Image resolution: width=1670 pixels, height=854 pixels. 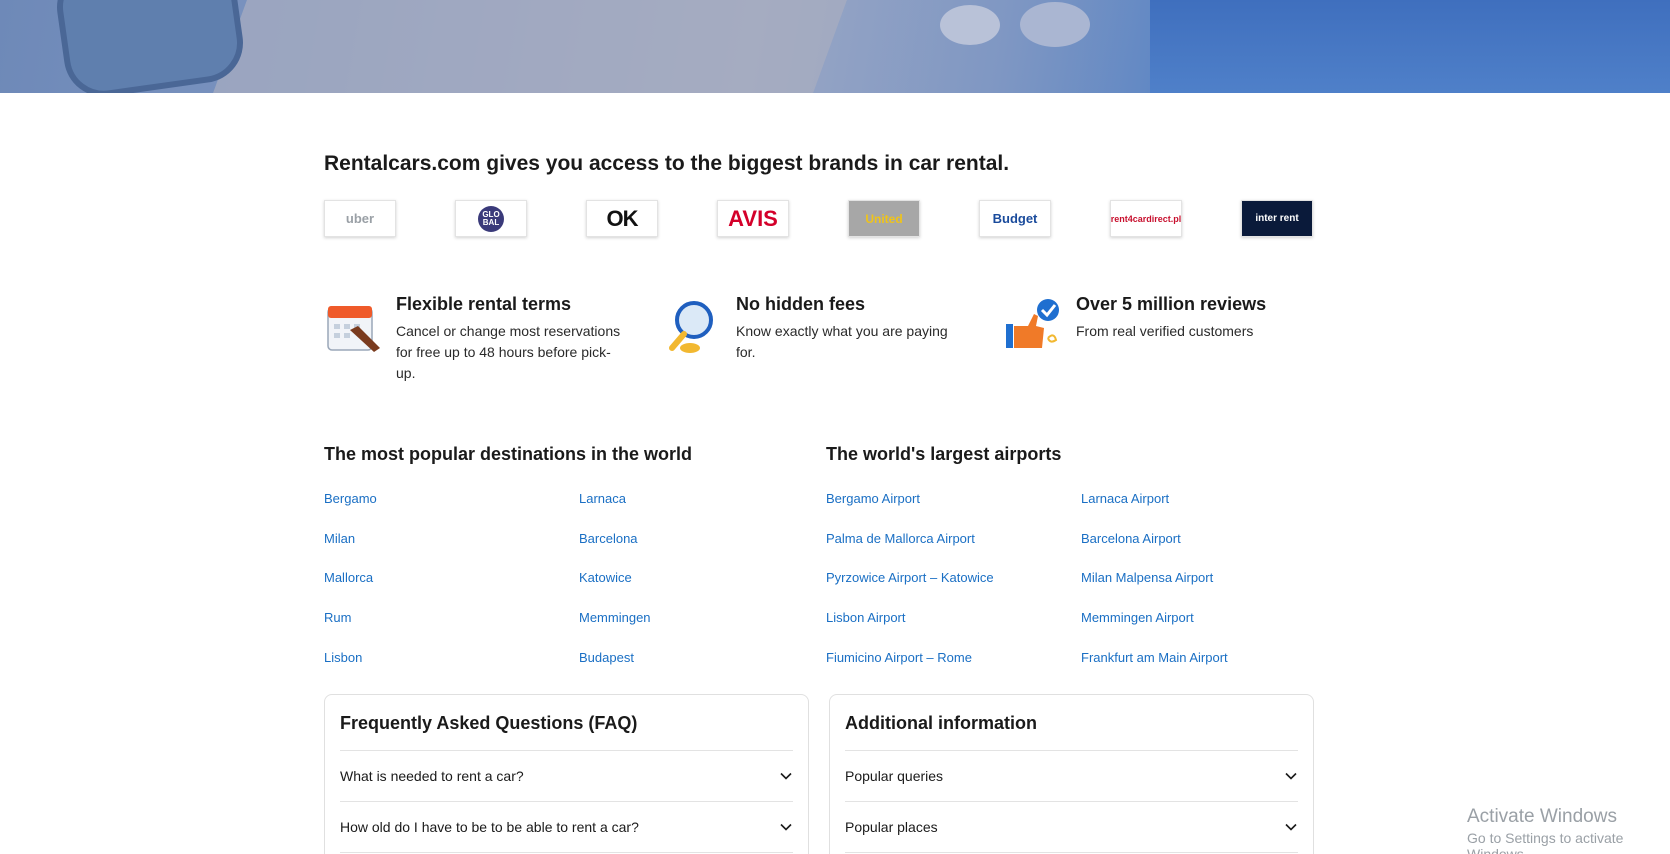 I want to click on united-logo: United, so click(x=884, y=218).